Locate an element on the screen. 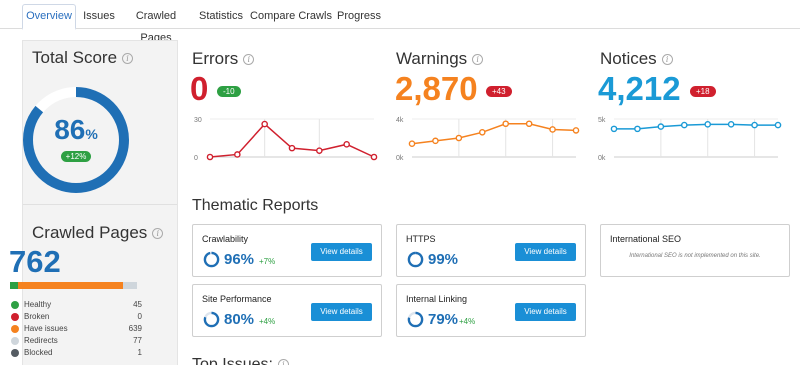 The width and height of the screenshot is (800, 365). legend-label: Broken is located at coordinates (37, 316).